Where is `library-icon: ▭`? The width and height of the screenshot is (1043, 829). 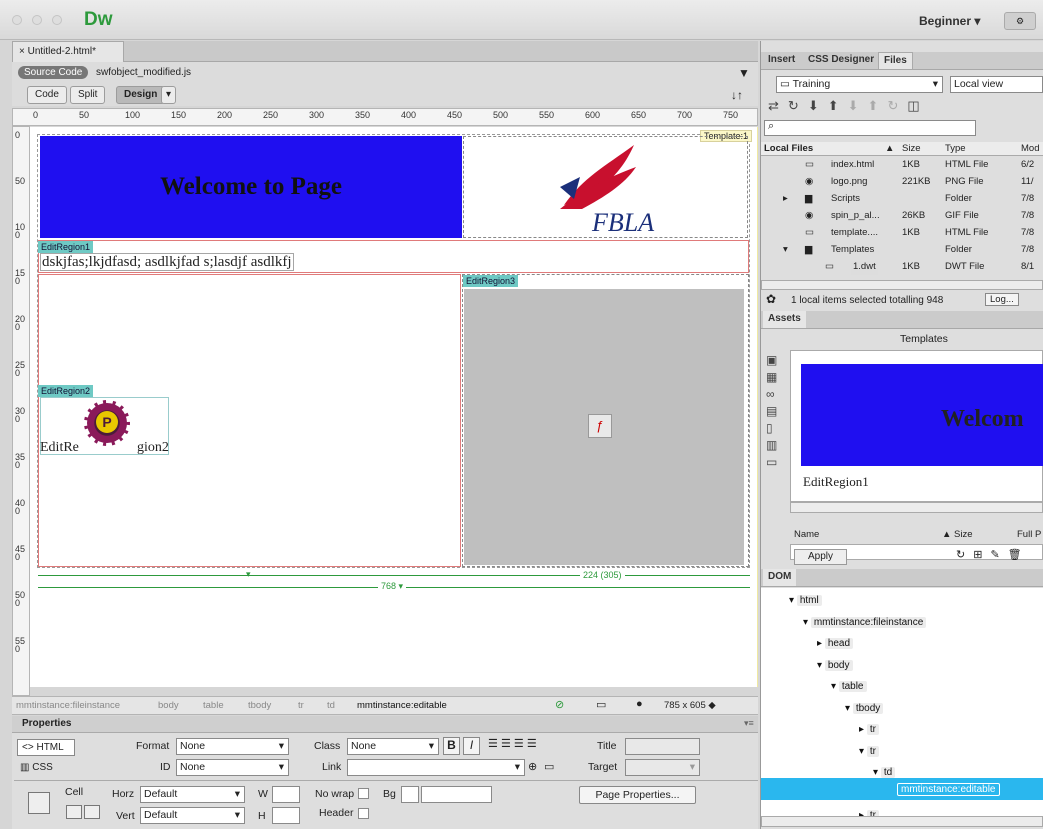 library-icon: ▭ is located at coordinates (774, 462).